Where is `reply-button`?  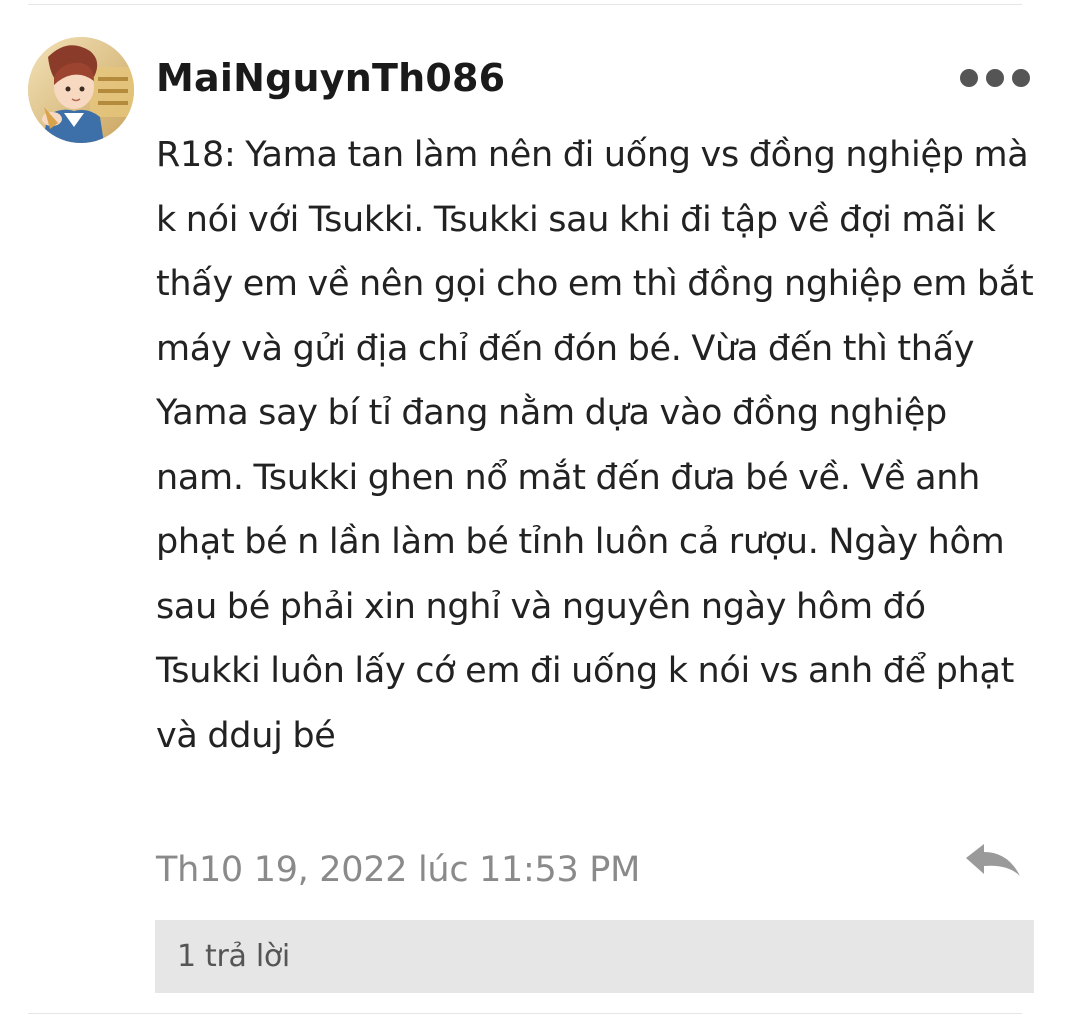
reply-button is located at coordinates (993, 861).